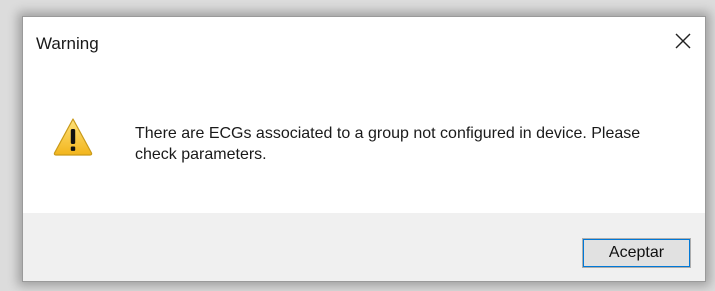 The height and width of the screenshot is (291, 715). I want to click on close-icon, so click(683, 41).